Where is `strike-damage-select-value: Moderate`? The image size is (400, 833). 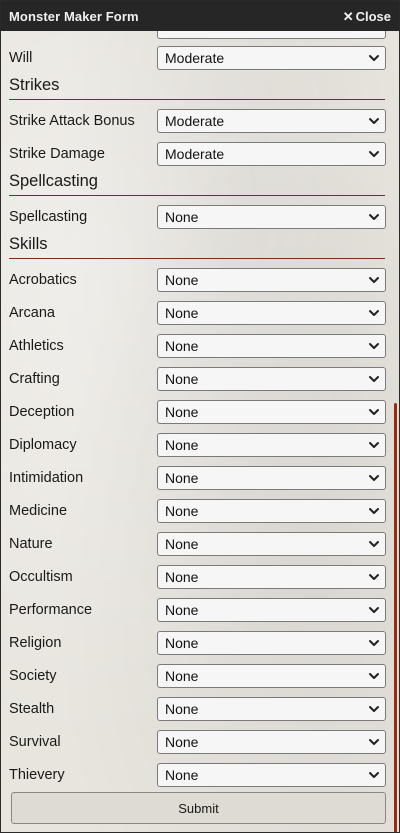 strike-damage-select-value: Moderate is located at coordinates (195, 154).